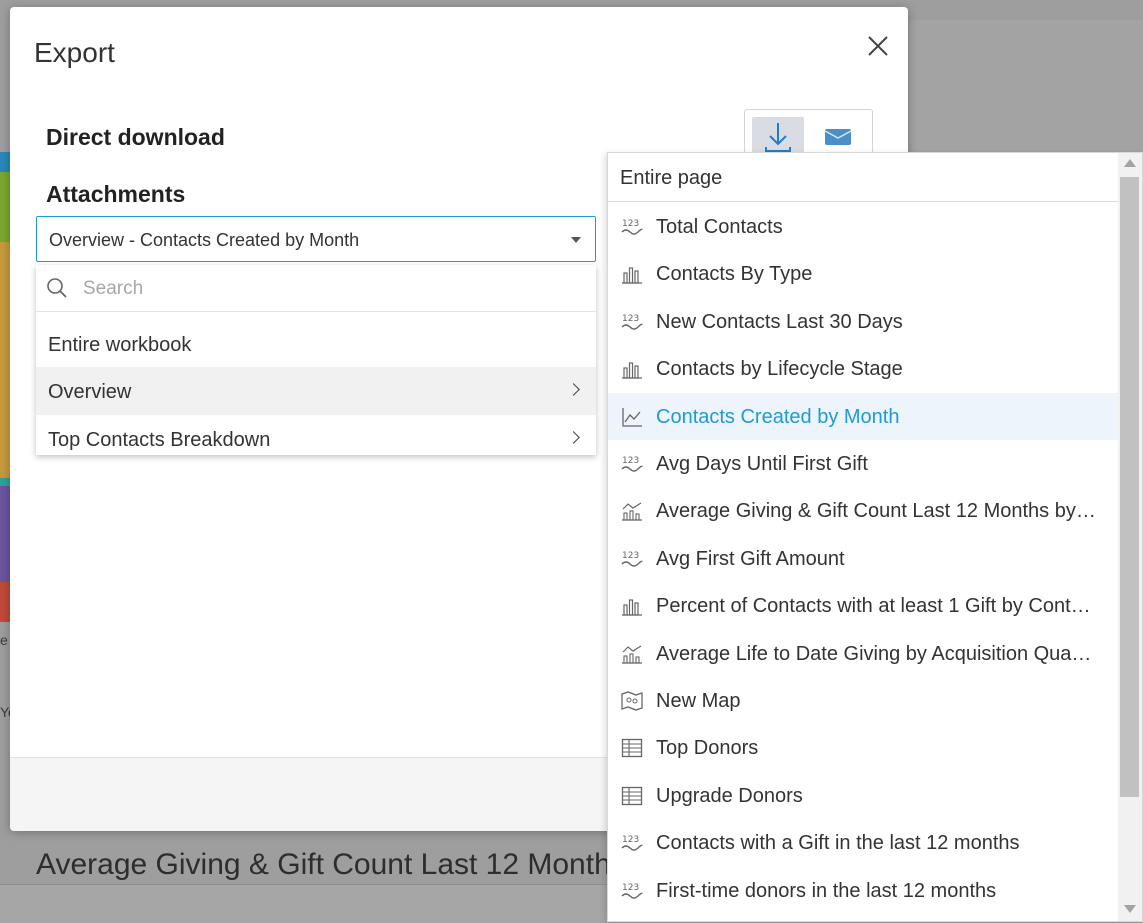 This screenshot has height=923, width=1143. I want to click on submenu-item-entire-page: Entire page, so click(863, 177).